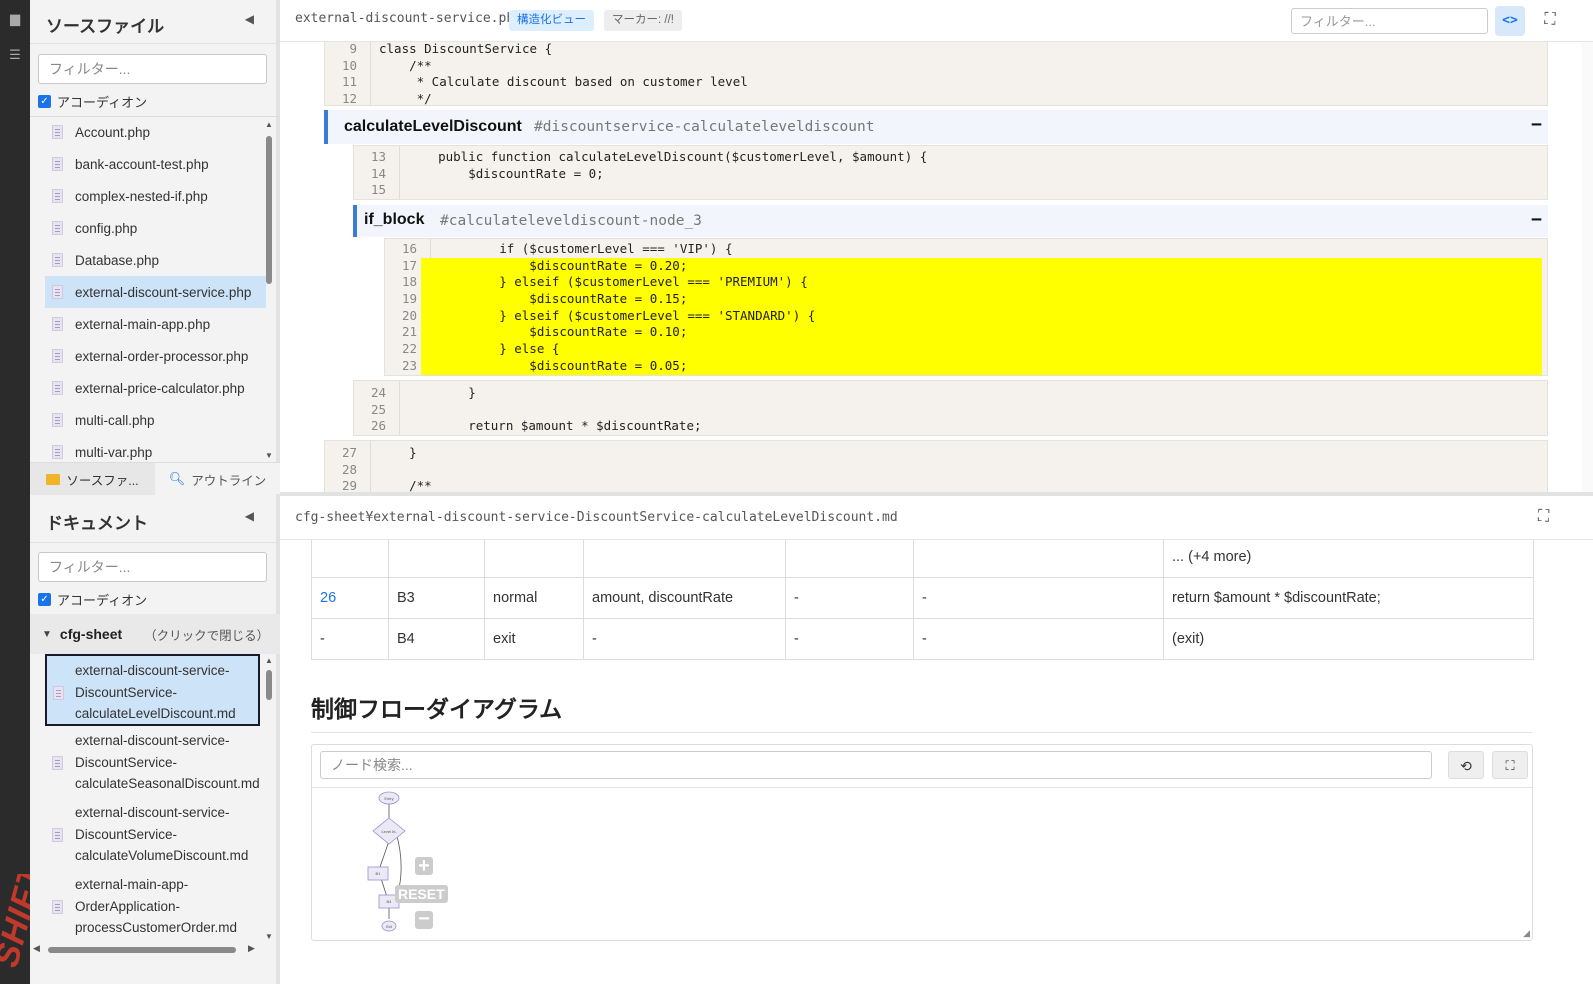  I want to click on accordion-toggle: ✓ アコーディオン, so click(92, 101).